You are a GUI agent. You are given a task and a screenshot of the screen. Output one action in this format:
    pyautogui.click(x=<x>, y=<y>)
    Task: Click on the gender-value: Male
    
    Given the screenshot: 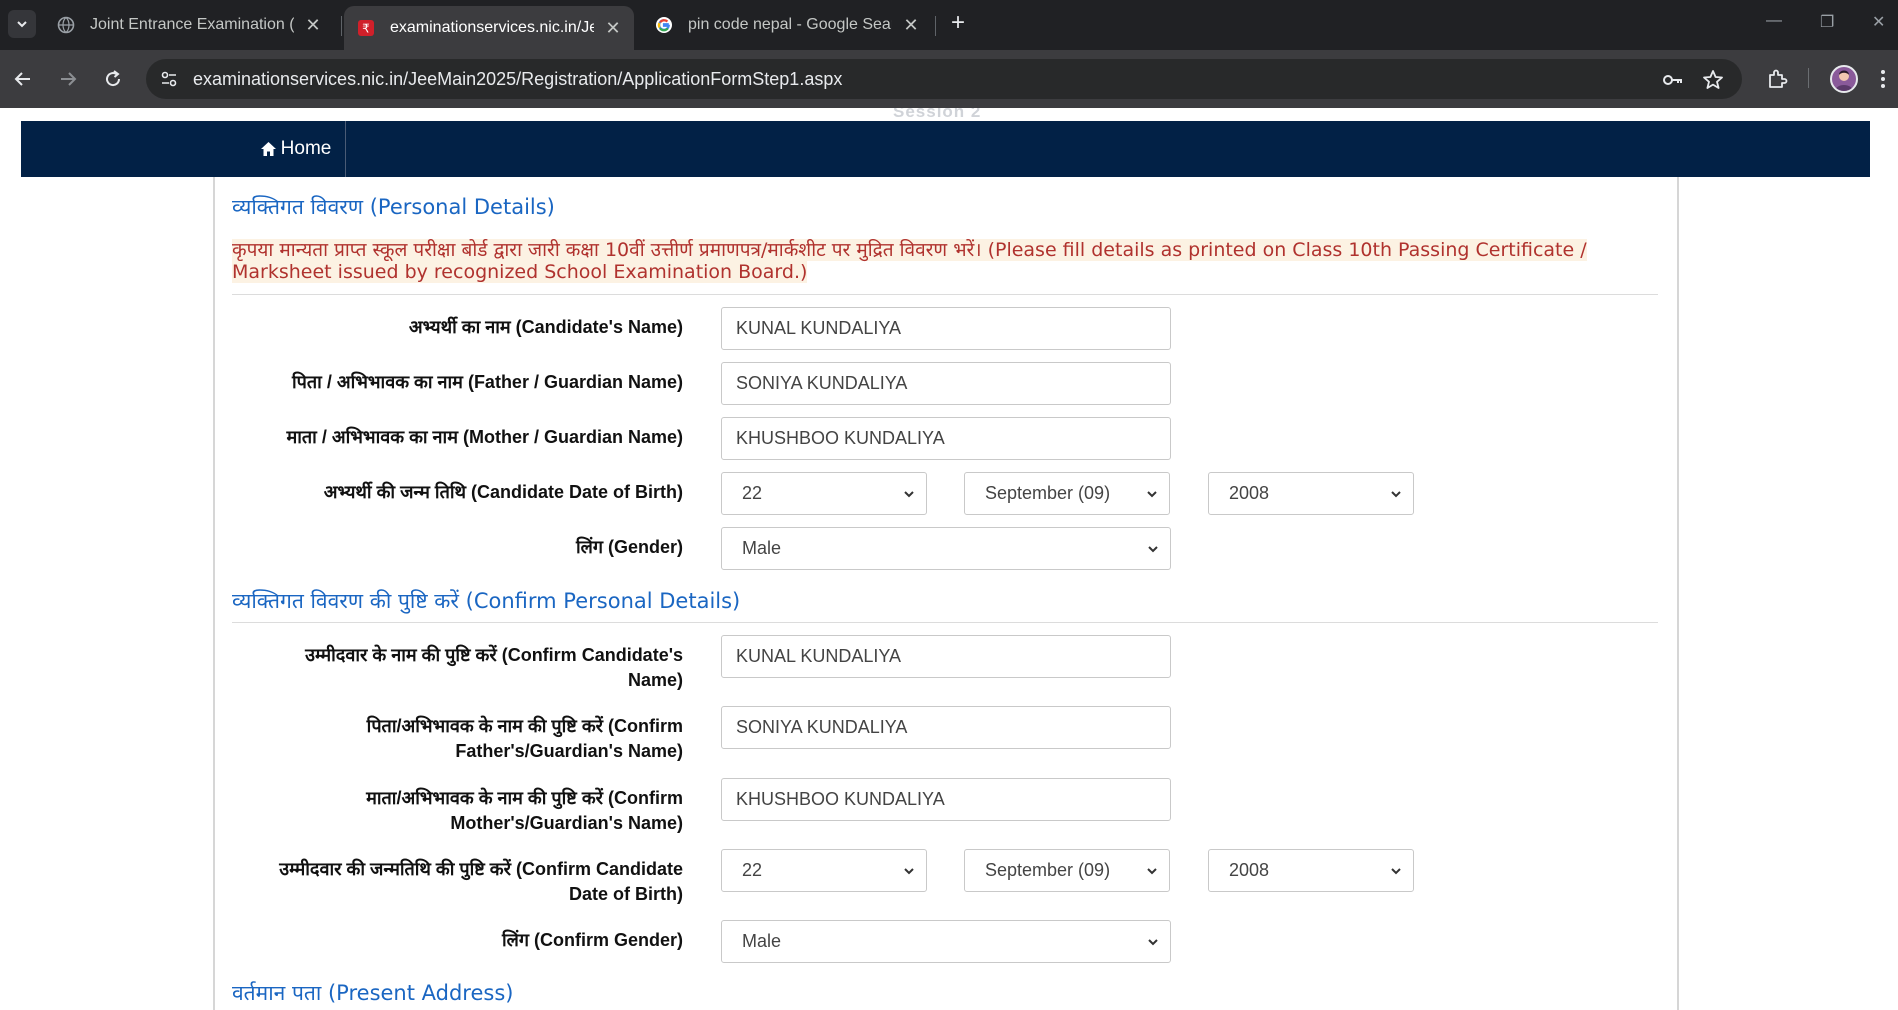 What is the action you would take?
    pyautogui.click(x=762, y=548)
    